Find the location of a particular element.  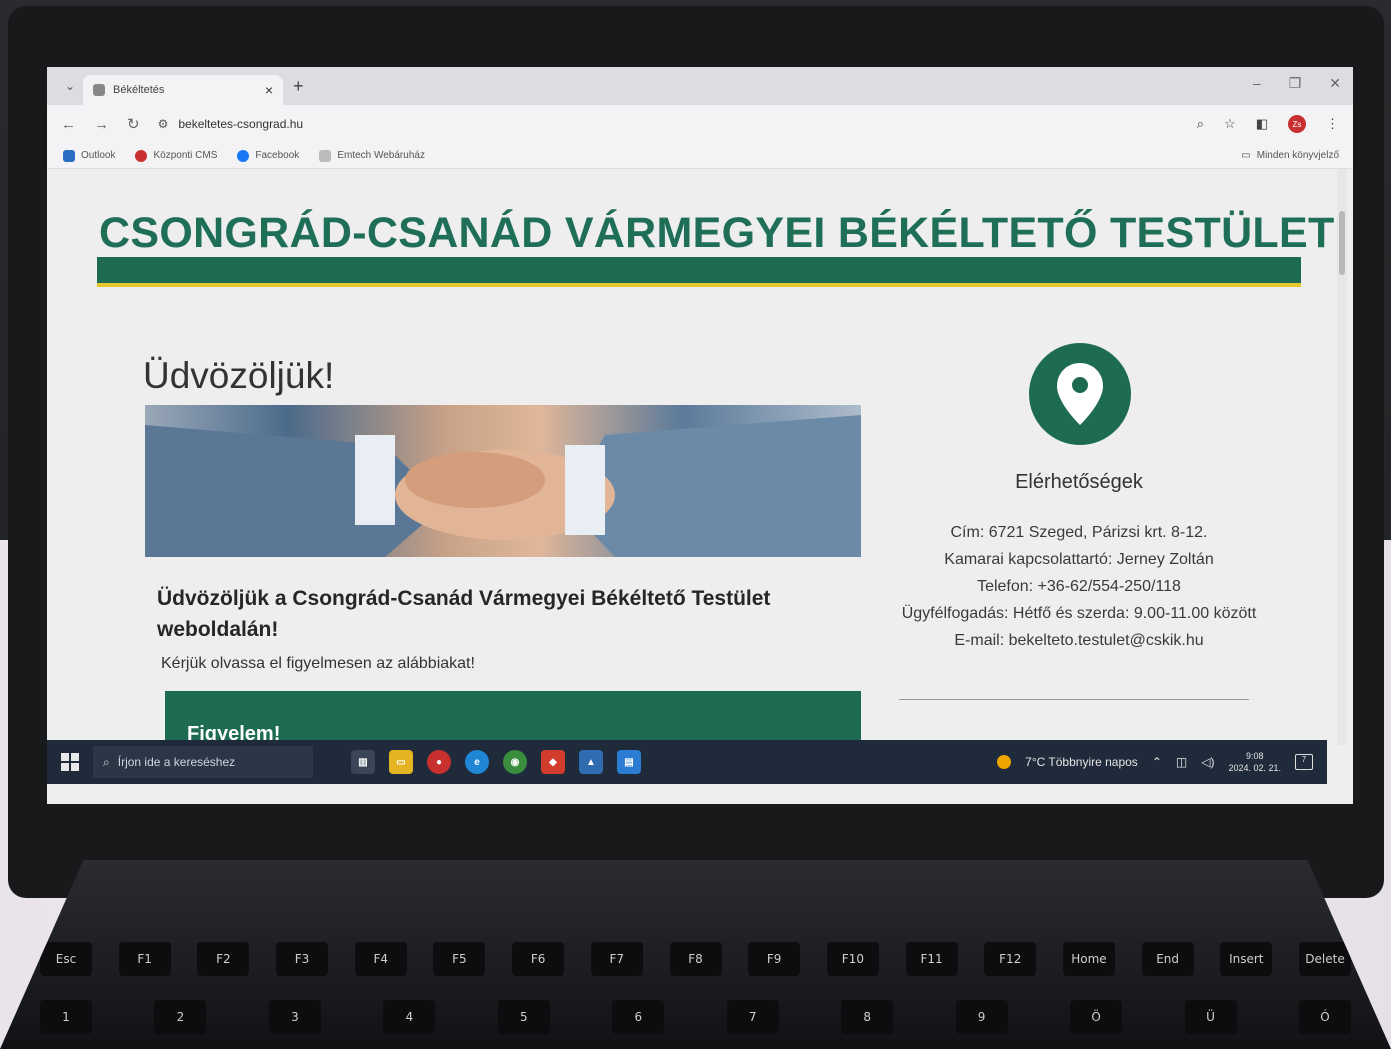

function-key: F11 is located at coordinates (931, 959).